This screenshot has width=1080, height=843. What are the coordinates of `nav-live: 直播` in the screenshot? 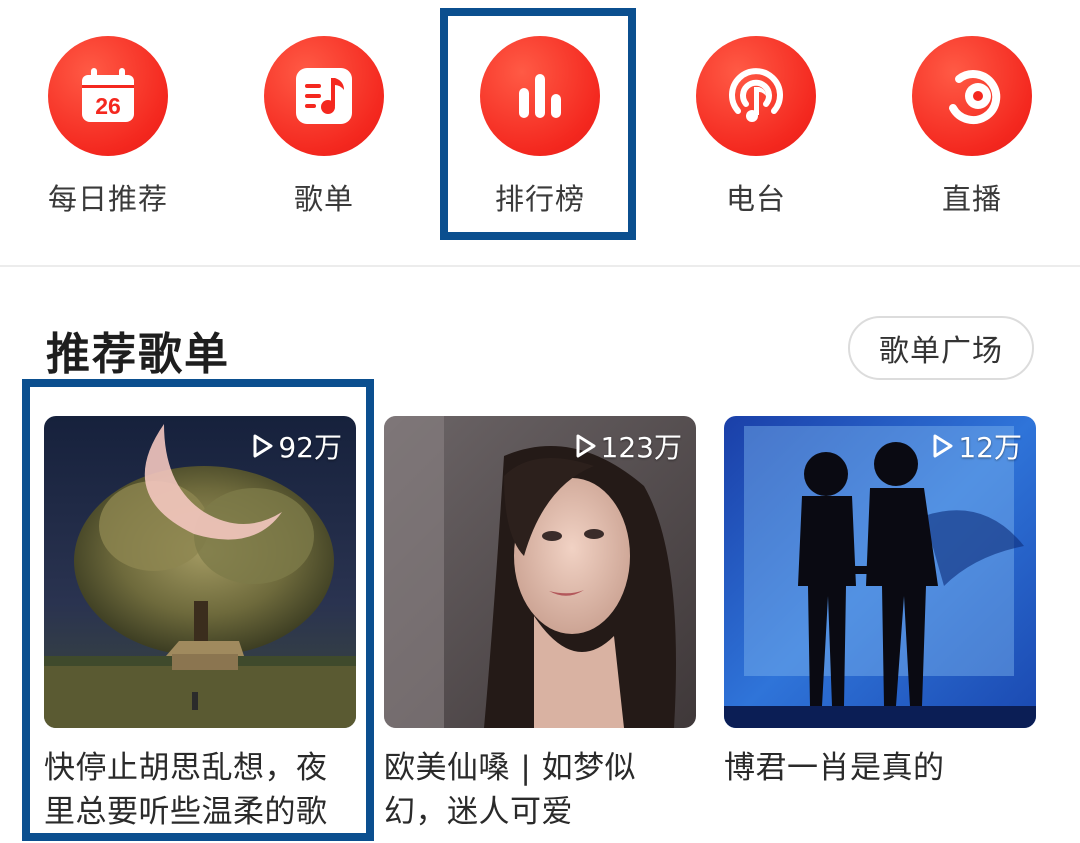 It's located at (972, 136).